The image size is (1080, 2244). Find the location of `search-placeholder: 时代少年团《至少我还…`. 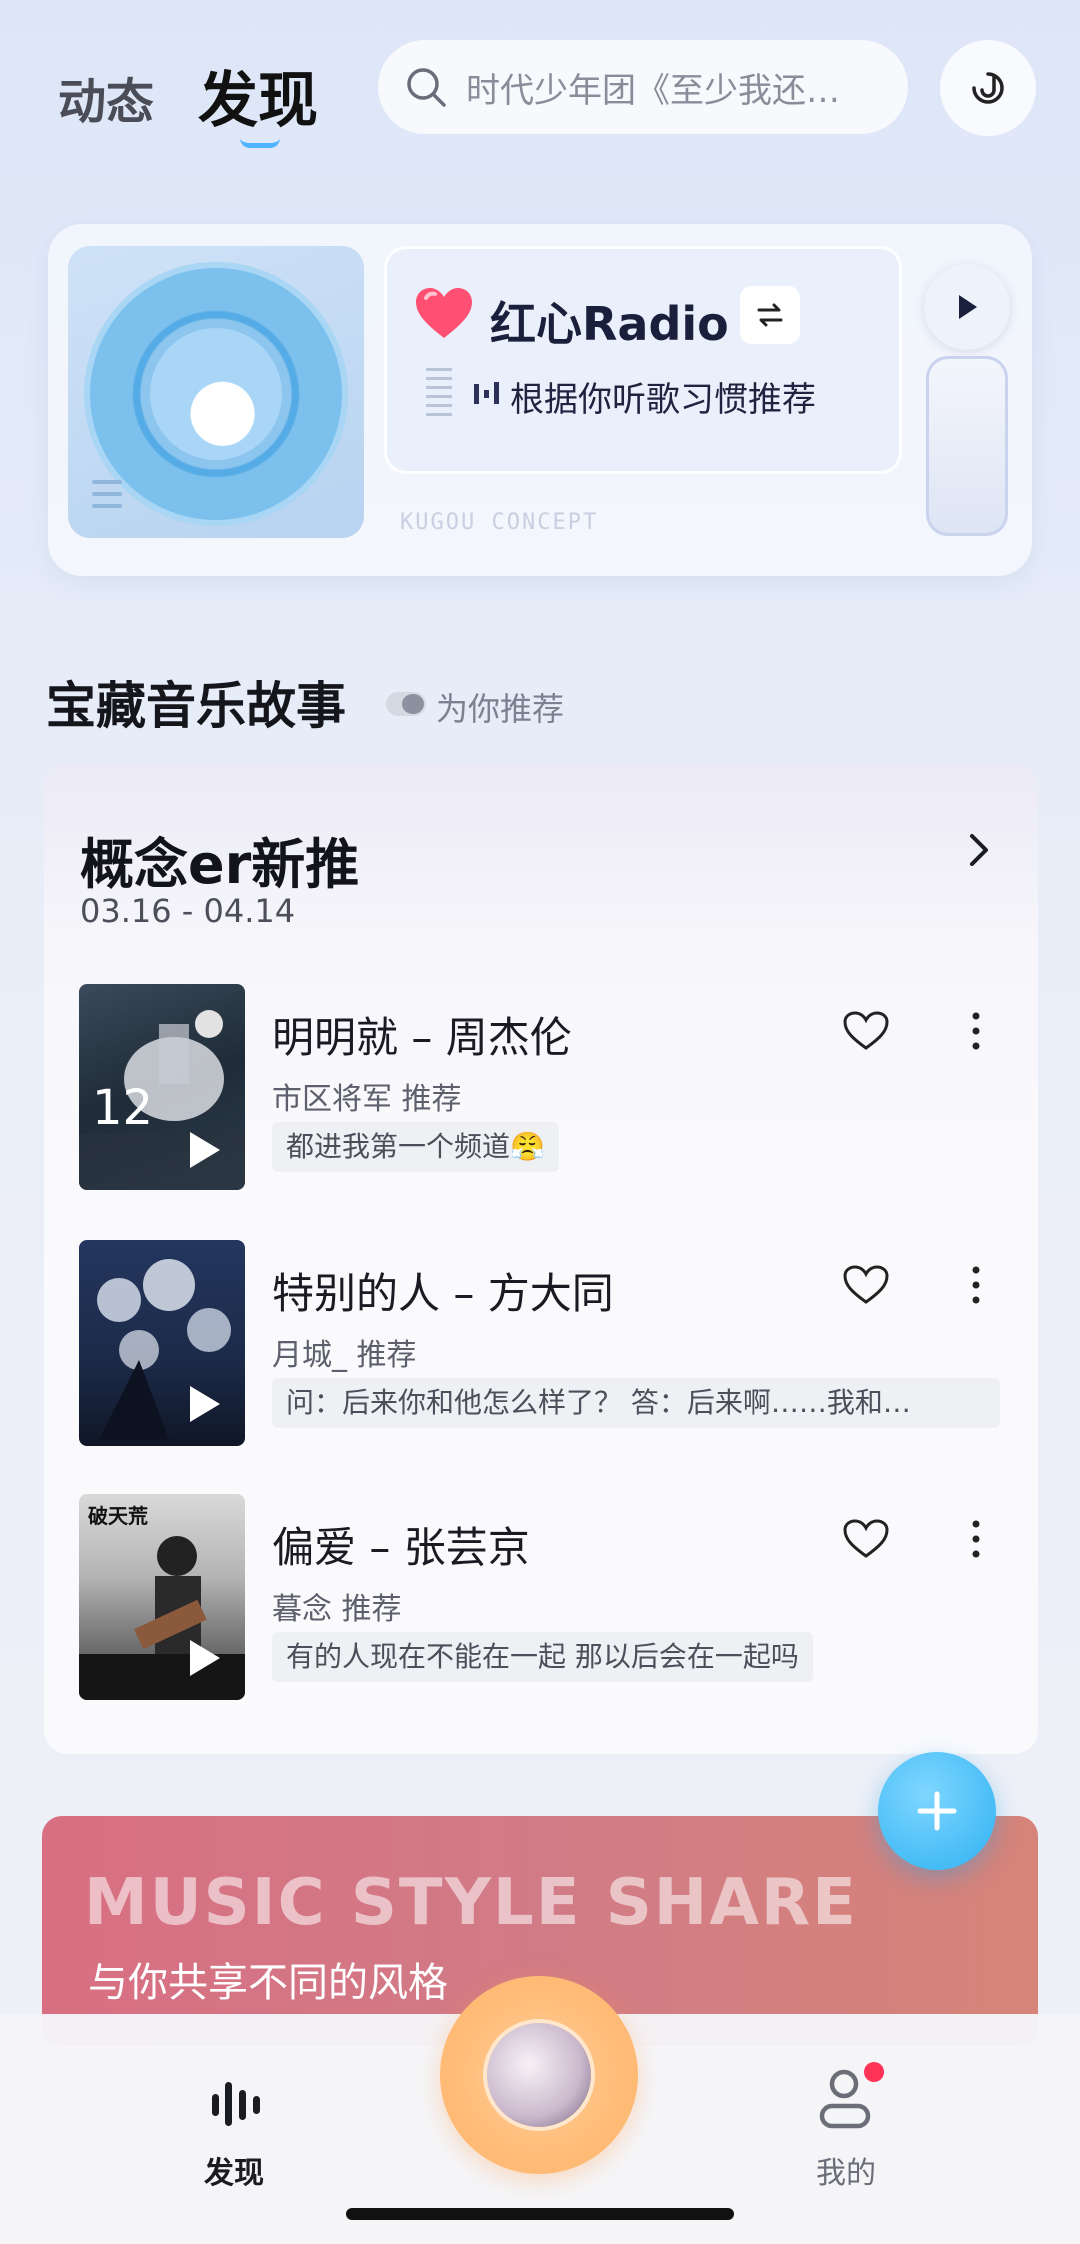

search-placeholder: 时代少年团《至少我还… is located at coordinates (653, 90).